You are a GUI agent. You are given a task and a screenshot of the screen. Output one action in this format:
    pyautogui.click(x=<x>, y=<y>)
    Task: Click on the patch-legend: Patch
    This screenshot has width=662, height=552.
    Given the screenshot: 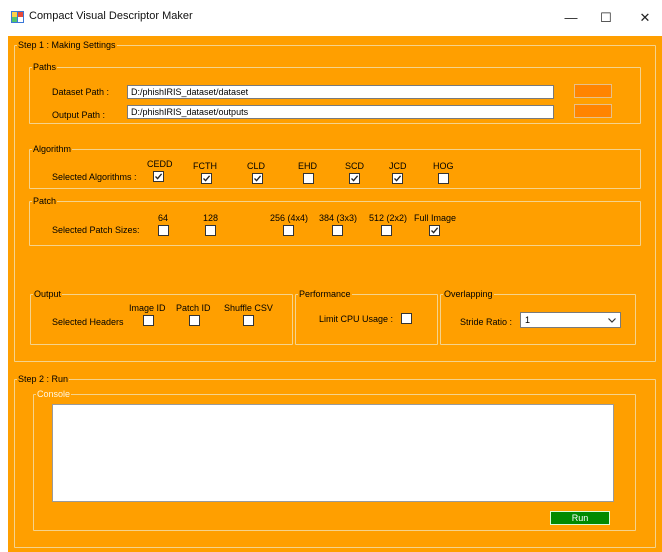 What is the action you would take?
    pyautogui.click(x=45, y=201)
    